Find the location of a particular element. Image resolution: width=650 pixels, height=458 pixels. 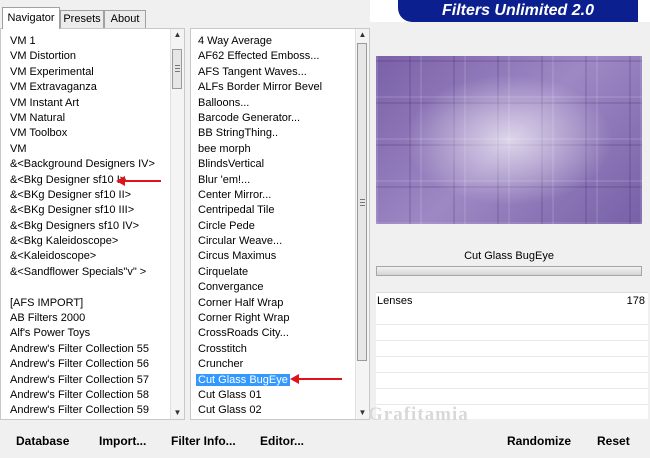

category-item: [AFS IMPORT] is located at coordinates (92, 303).